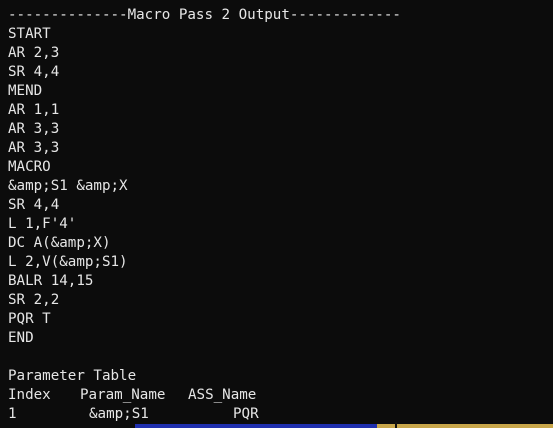  I want to click on output-line: L 1,F'4', so click(42, 224).